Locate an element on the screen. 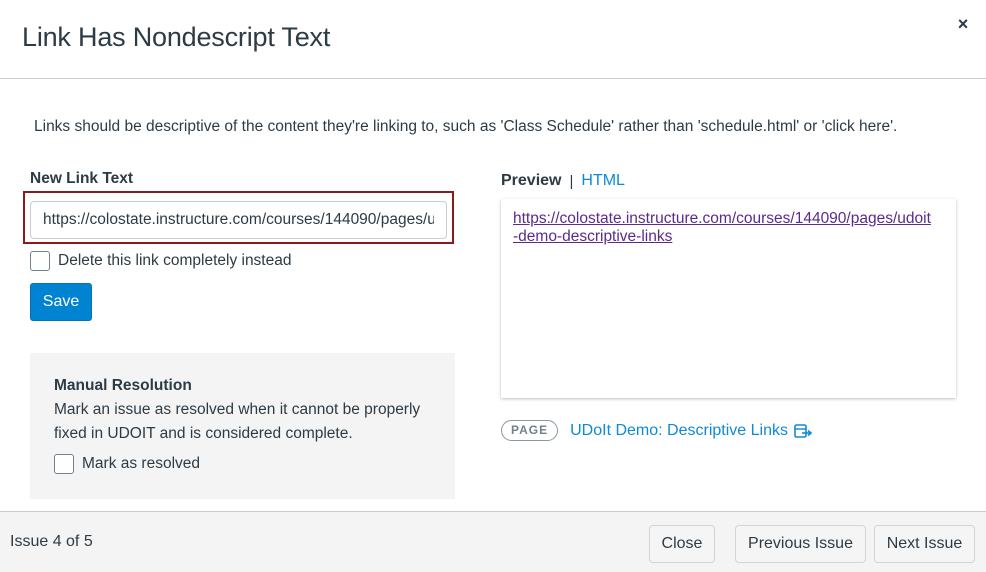  external-link-icon is located at coordinates (803, 431).